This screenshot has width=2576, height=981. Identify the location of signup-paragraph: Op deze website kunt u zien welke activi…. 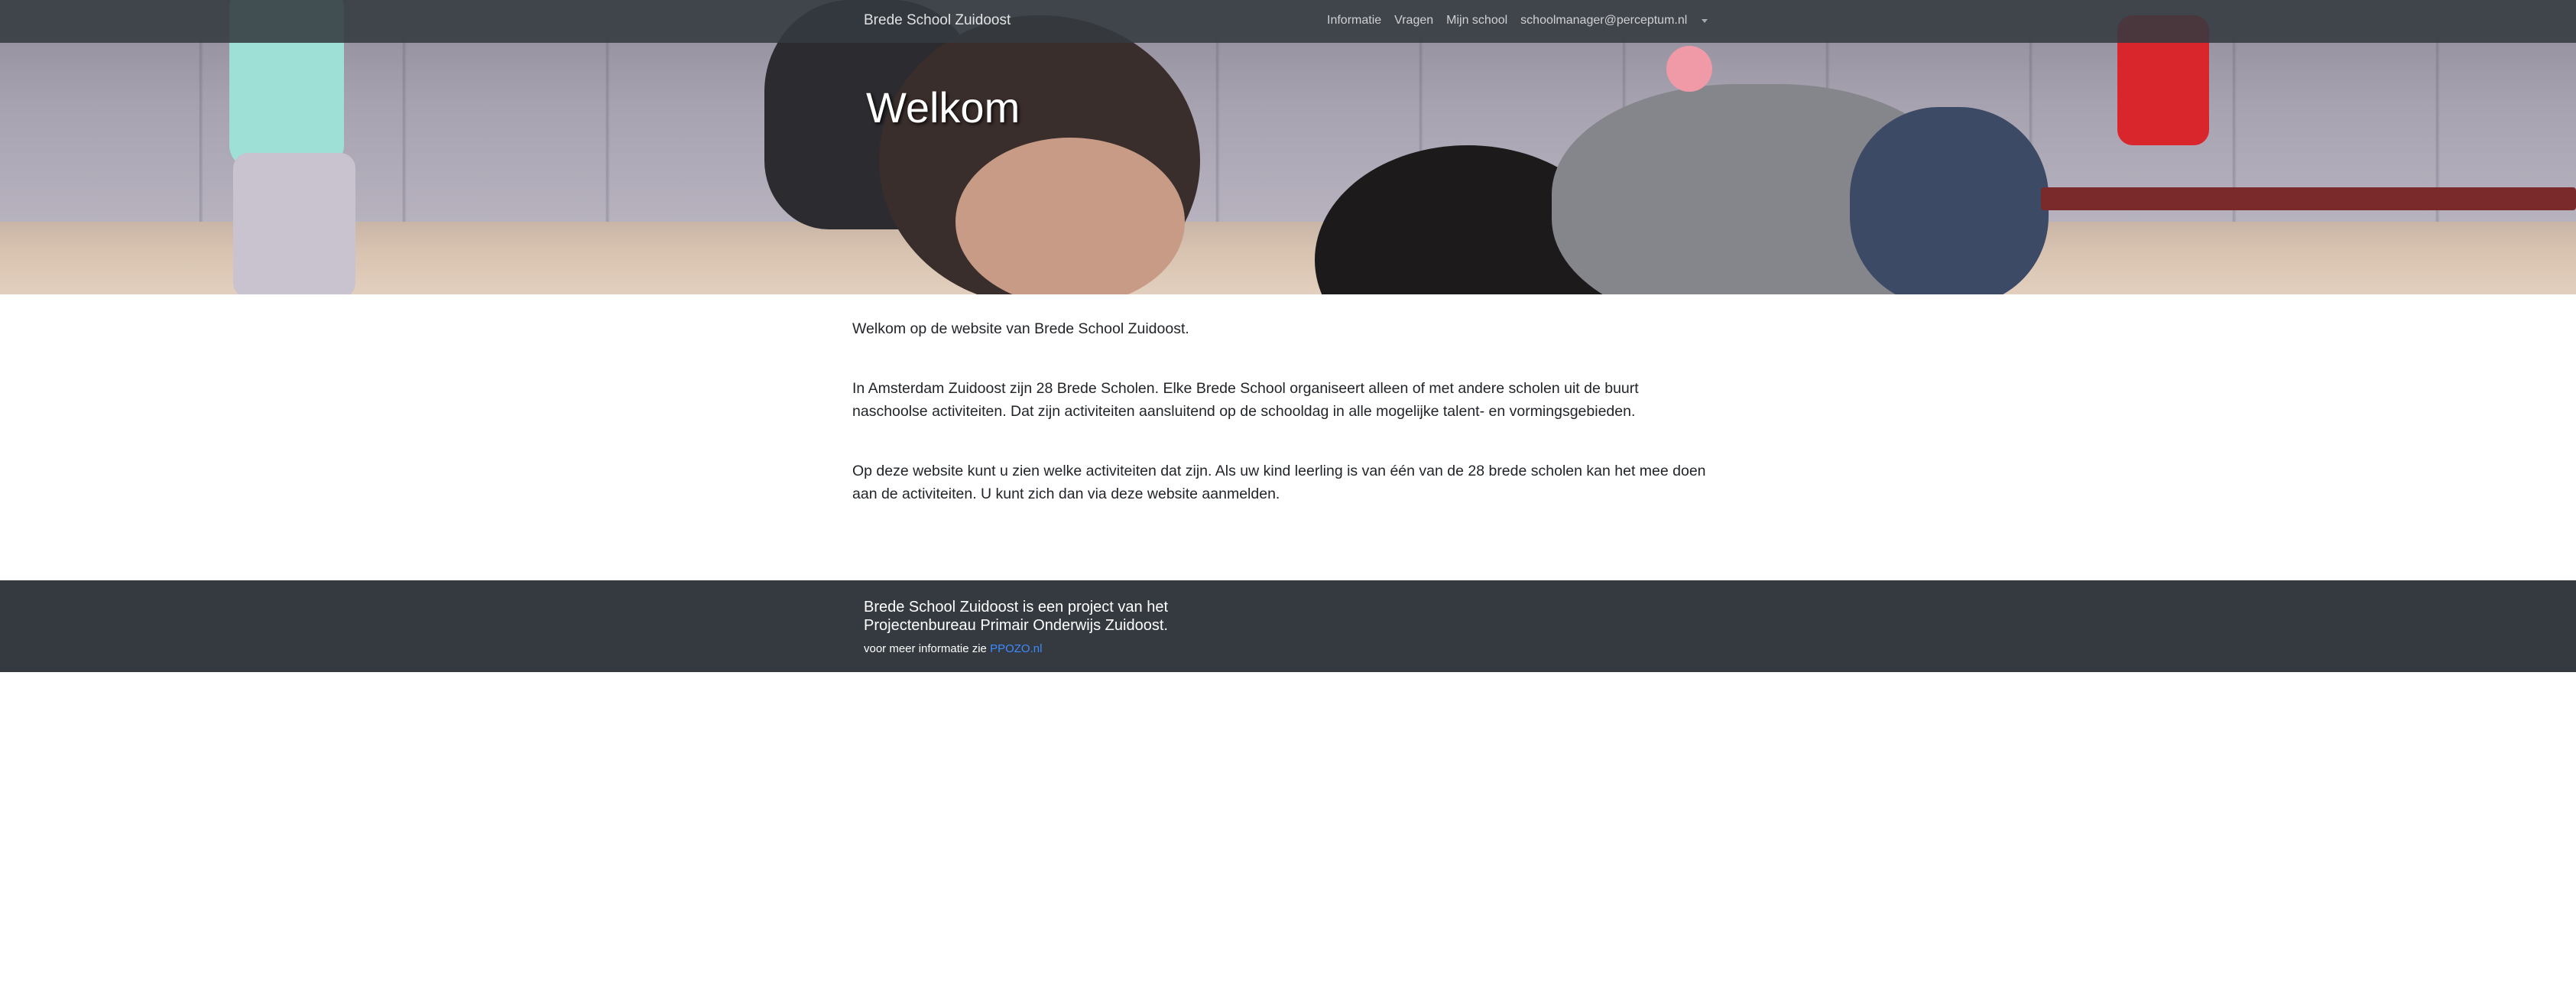
(1279, 482).